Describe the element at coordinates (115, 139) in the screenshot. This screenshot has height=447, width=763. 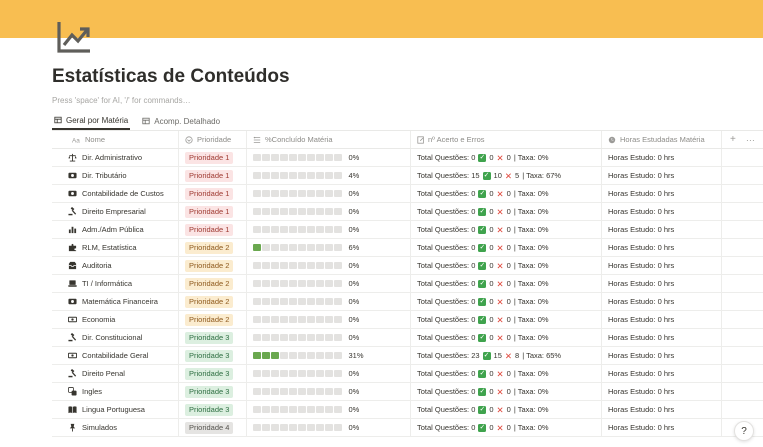
I see `column-header-name: Aa Nome` at that location.